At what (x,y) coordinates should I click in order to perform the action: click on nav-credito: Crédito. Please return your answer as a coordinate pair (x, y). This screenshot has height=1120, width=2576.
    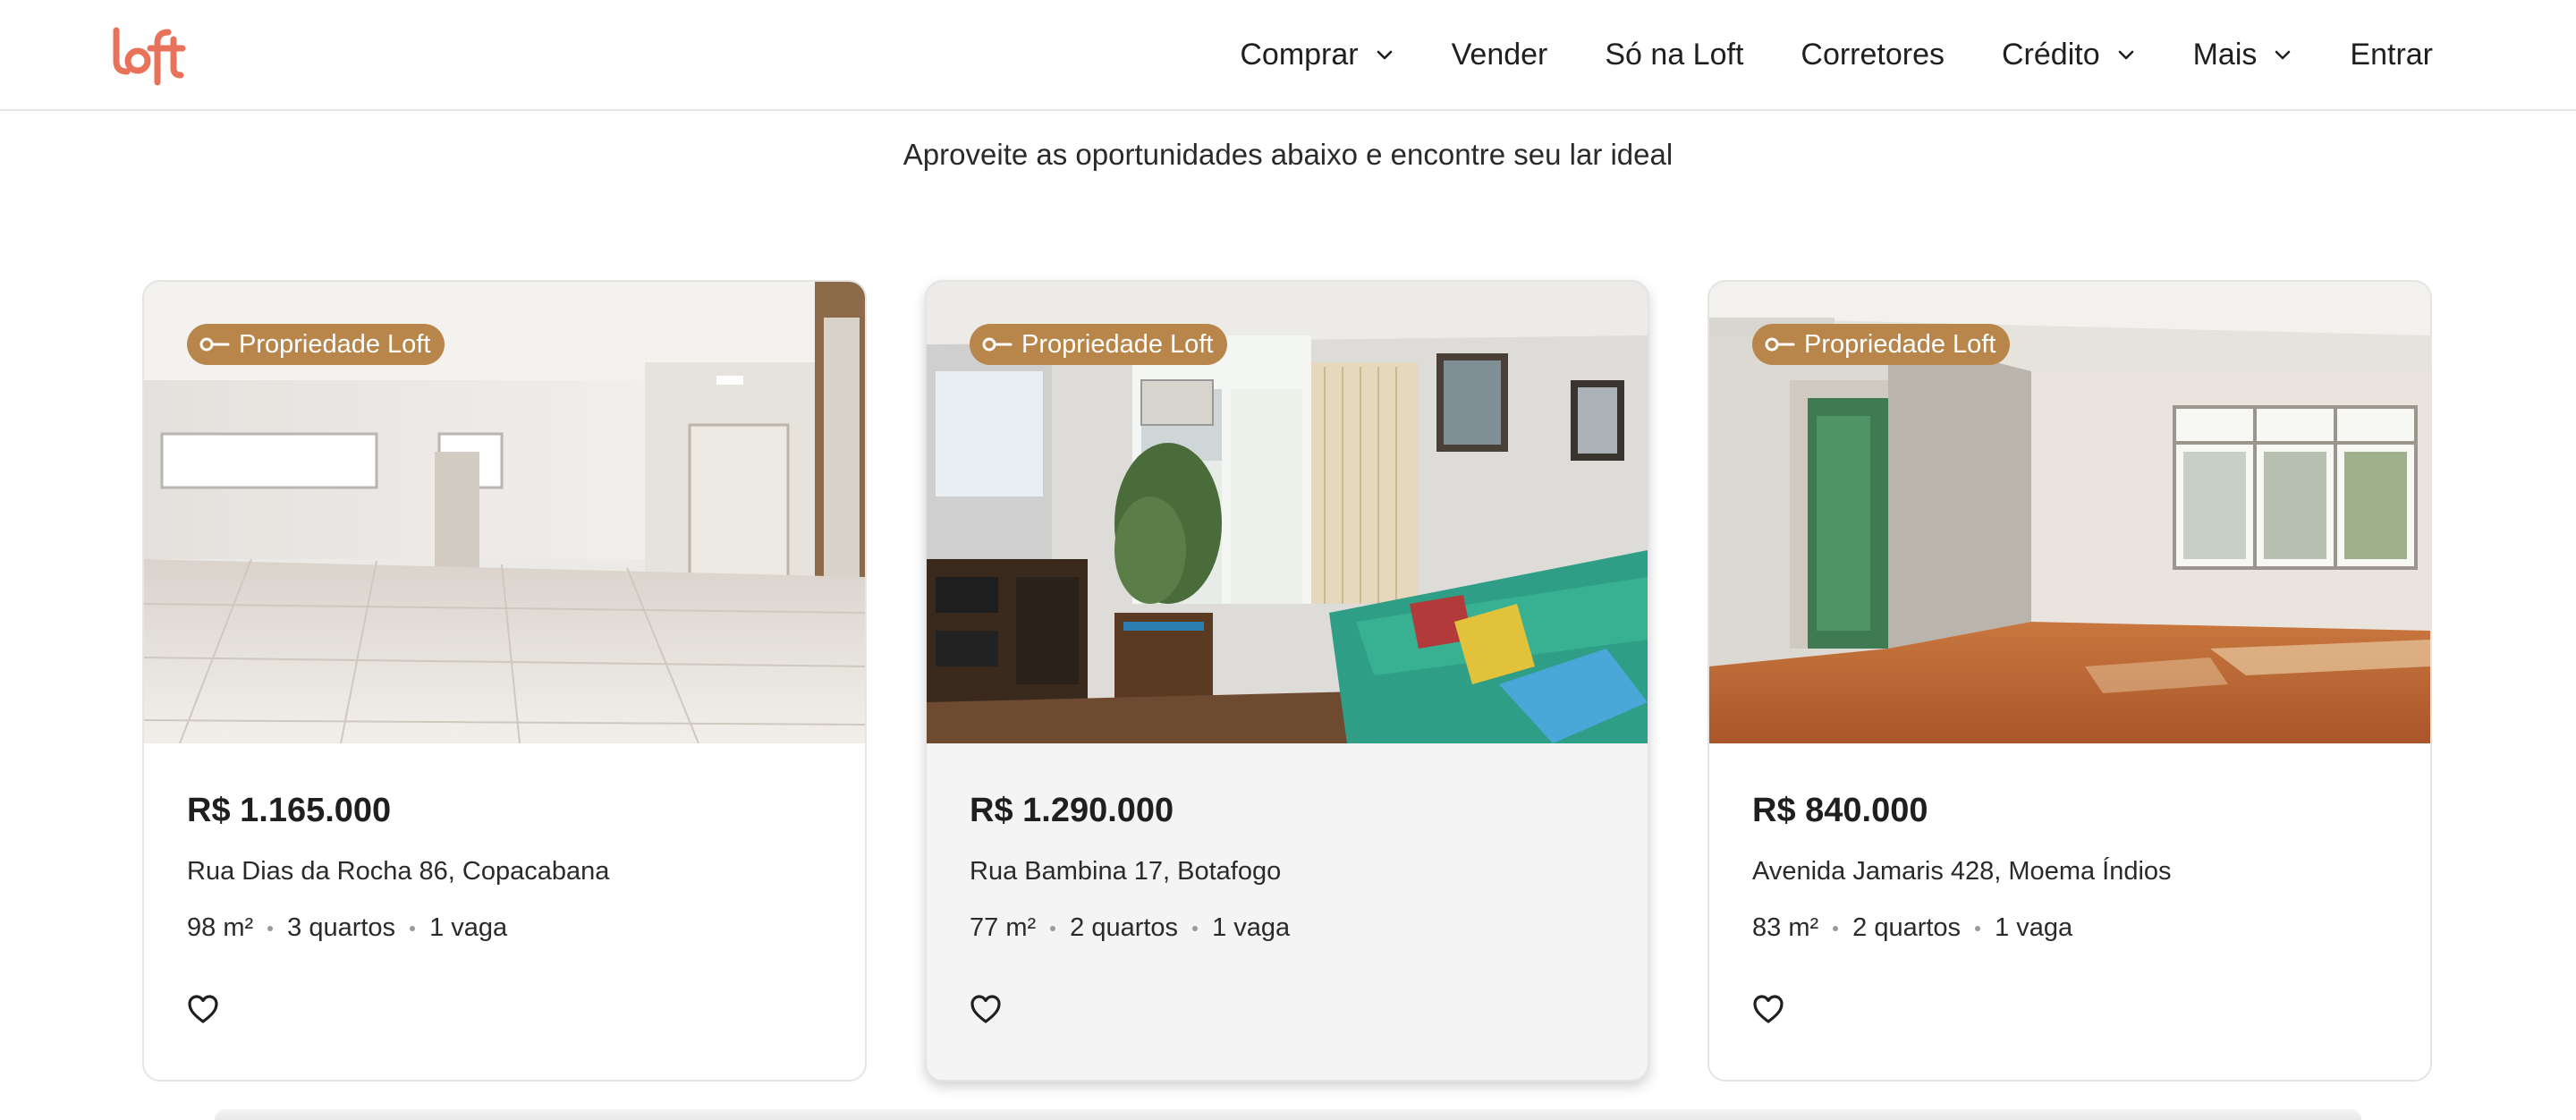
    Looking at the image, I should click on (2069, 55).